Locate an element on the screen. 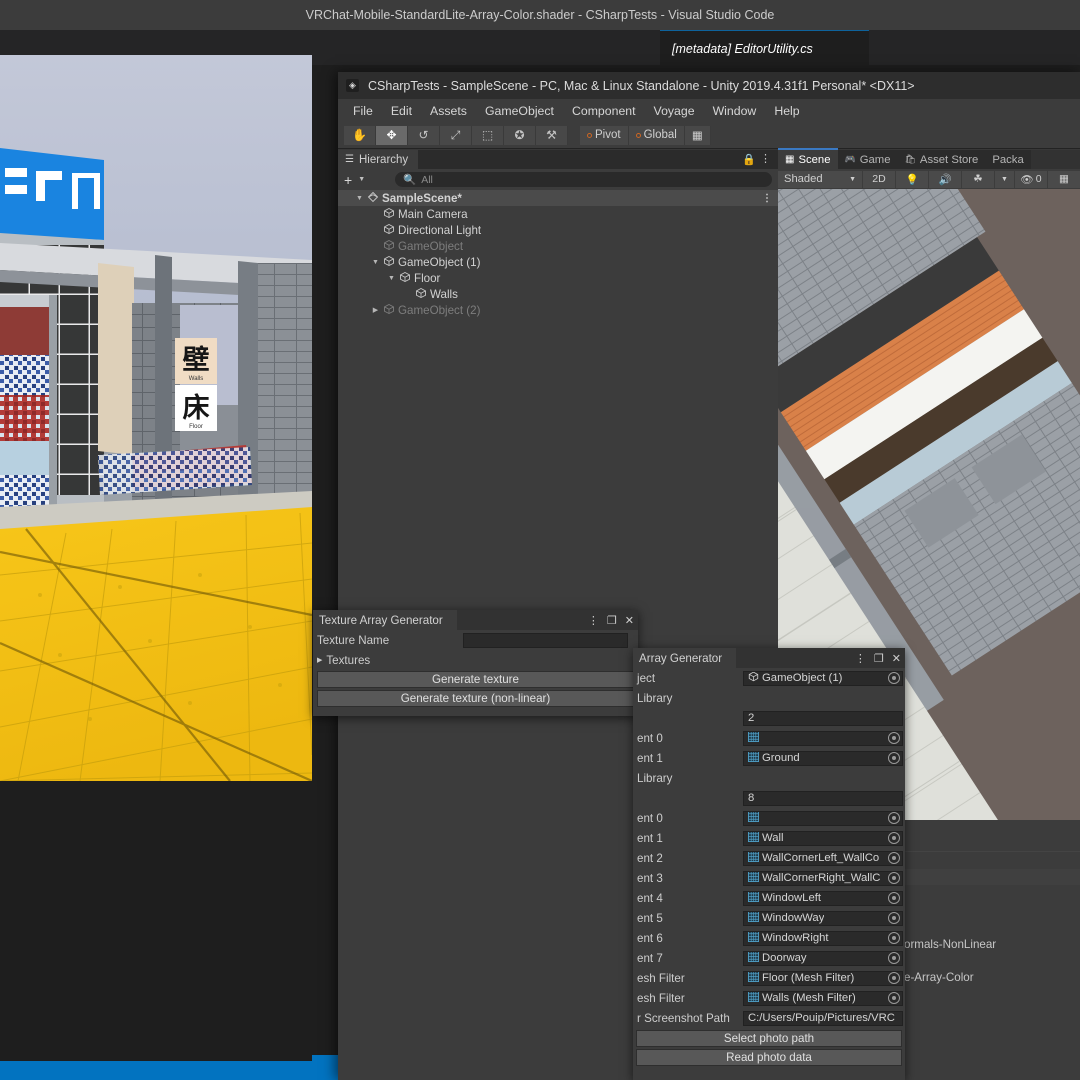 This screenshot has height=1080, width=1080. toggle-audio-button: 🔊 is located at coordinates (945, 179).